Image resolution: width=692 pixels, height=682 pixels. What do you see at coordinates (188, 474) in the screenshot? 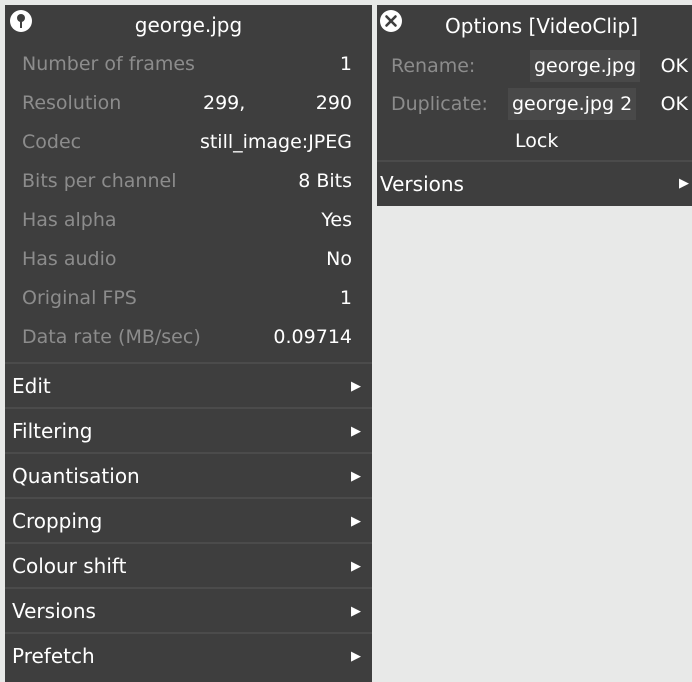
I see `section-quantisation: Quantisation ▶` at bounding box center [188, 474].